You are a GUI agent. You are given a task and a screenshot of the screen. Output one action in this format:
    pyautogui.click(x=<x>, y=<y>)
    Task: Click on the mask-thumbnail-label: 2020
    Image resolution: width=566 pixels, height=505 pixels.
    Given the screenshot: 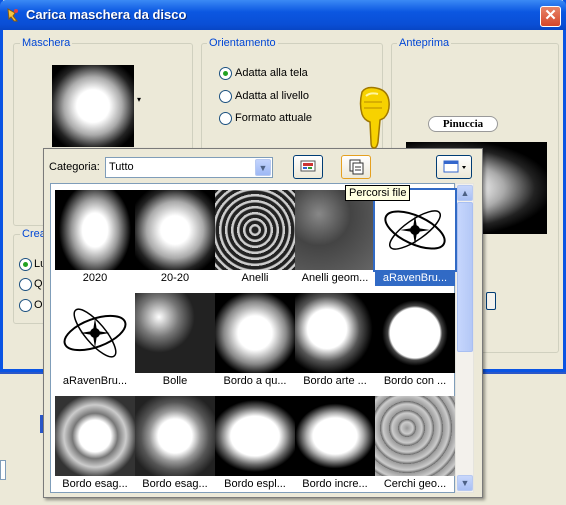 What is the action you would take?
    pyautogui.click(x=95, y=278)
    